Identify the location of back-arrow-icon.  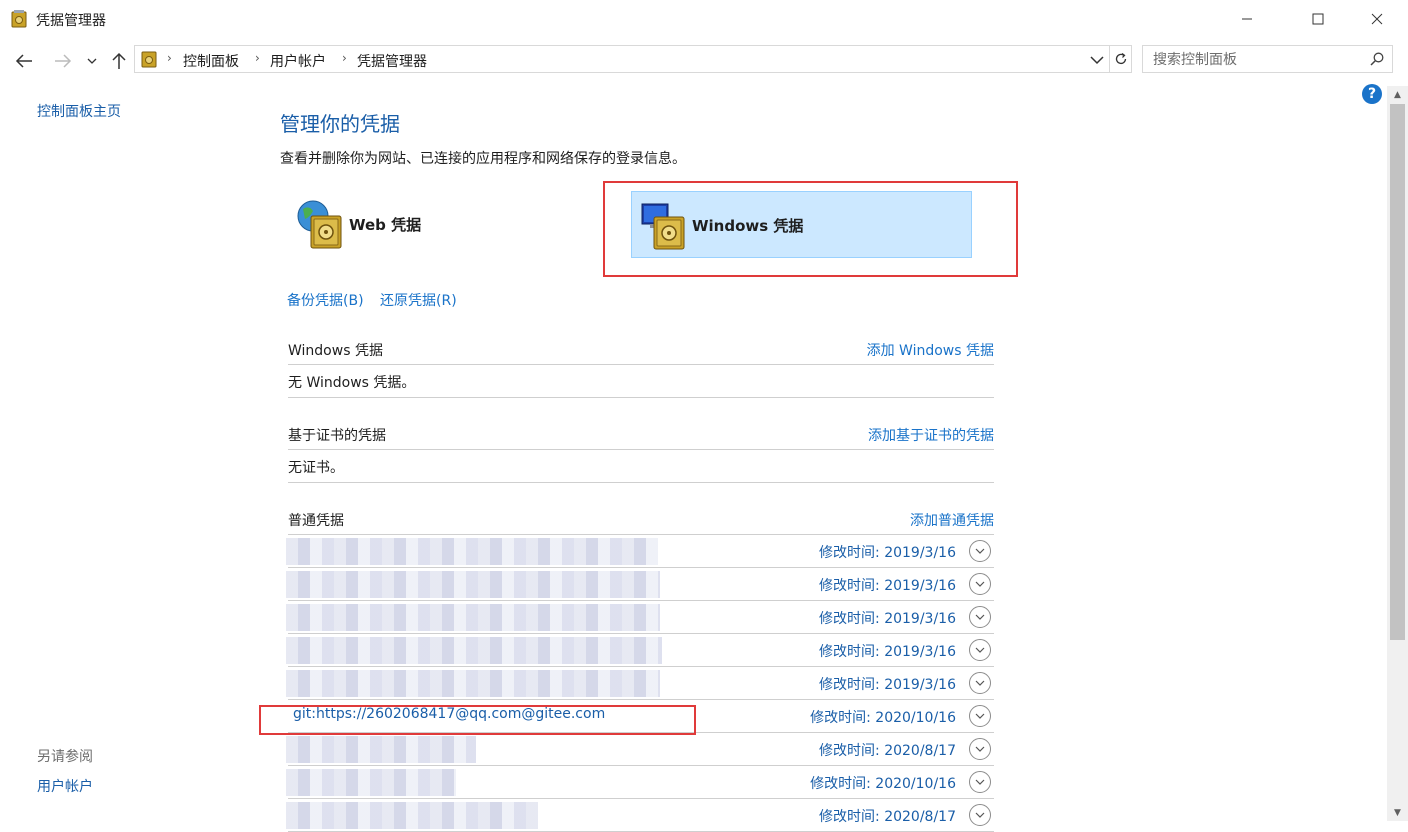
(23, 61).